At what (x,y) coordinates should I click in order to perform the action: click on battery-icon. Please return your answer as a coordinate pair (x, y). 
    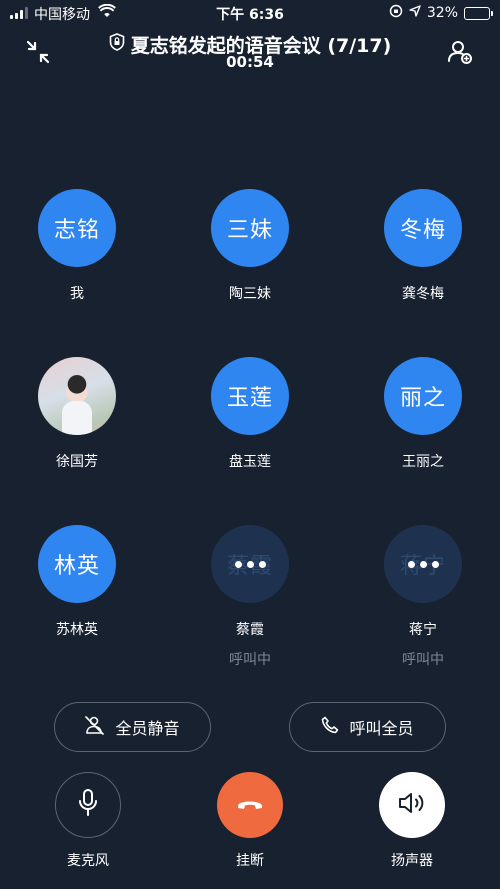
    Looking at the image, I should click on (478, 13).